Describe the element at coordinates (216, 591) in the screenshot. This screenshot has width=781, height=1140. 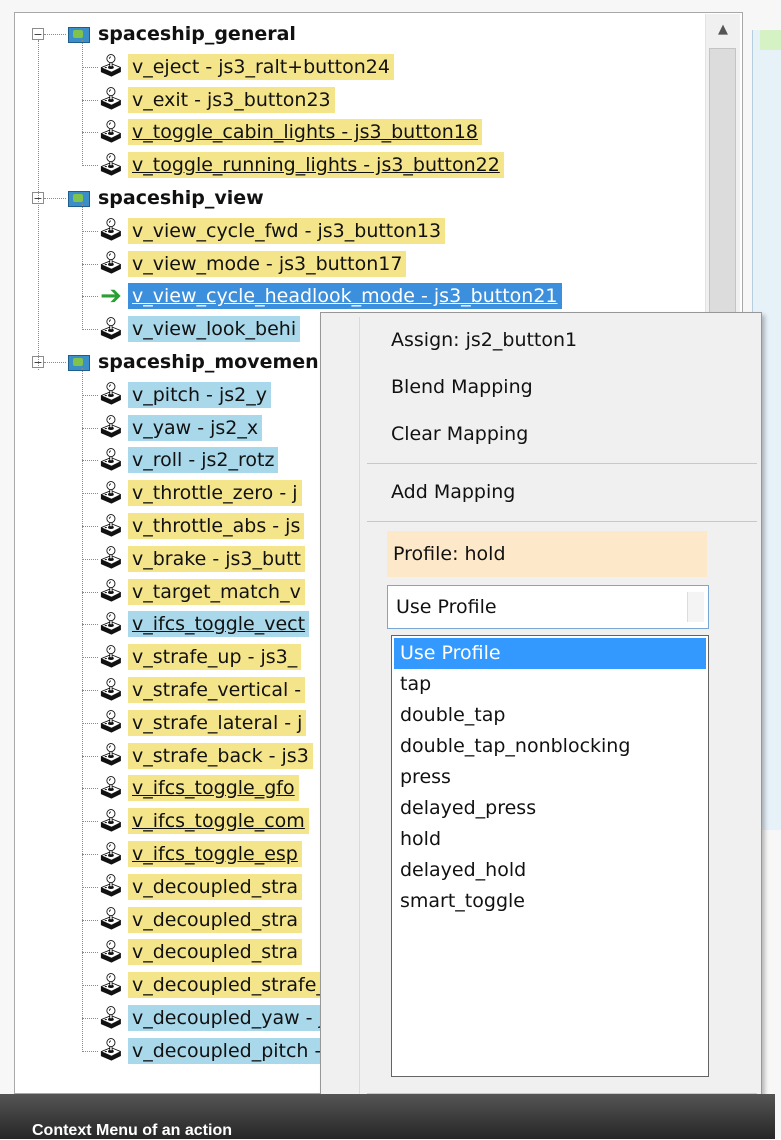
I see `action-label: v_target_match_v` at that location.